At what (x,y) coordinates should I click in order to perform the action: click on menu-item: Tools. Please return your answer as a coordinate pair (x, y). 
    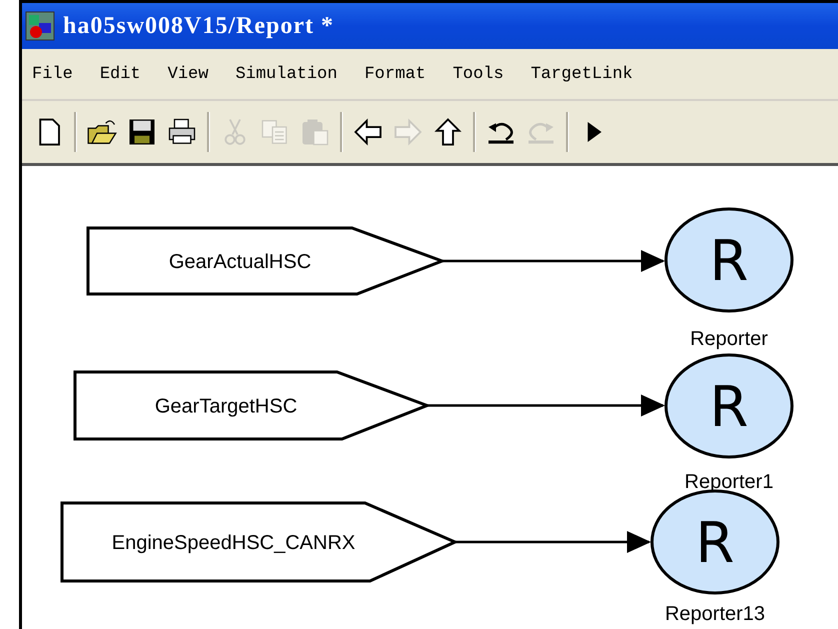
    Looking at the image, I should click on (478, 74).